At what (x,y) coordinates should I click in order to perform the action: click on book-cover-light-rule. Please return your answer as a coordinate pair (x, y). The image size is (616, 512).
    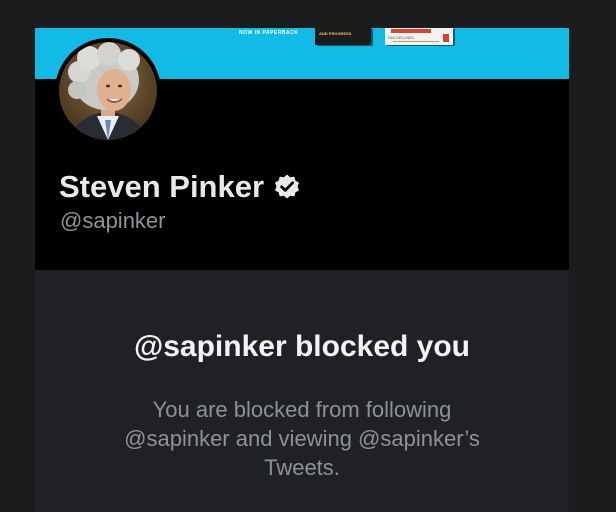
    Looking at the image, I should click on (416, 41).